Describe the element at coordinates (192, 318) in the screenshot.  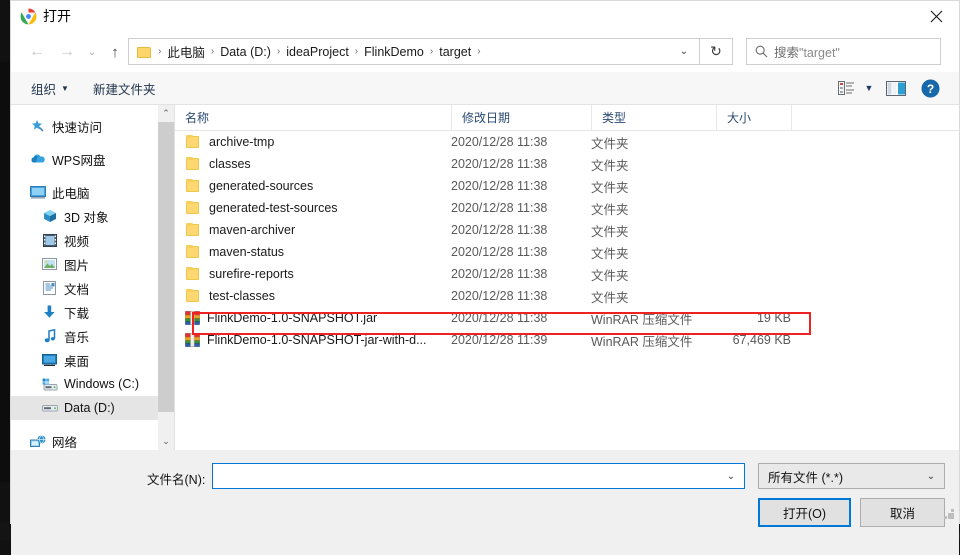
I see `winrar-icon` at that location.